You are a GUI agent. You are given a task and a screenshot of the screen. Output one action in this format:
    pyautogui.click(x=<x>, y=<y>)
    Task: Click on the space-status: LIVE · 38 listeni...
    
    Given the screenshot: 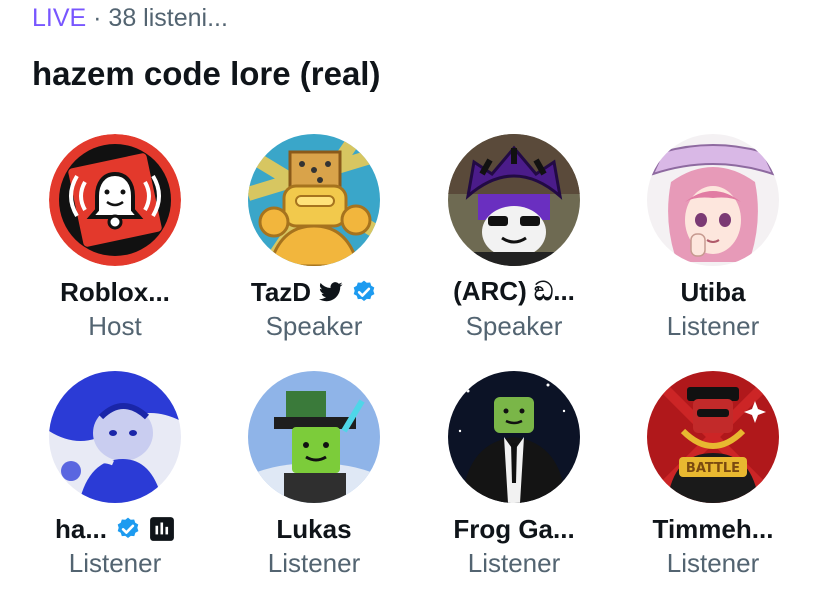 What is the action you would take?
    pyautogui.click(x=130, y=18)
    